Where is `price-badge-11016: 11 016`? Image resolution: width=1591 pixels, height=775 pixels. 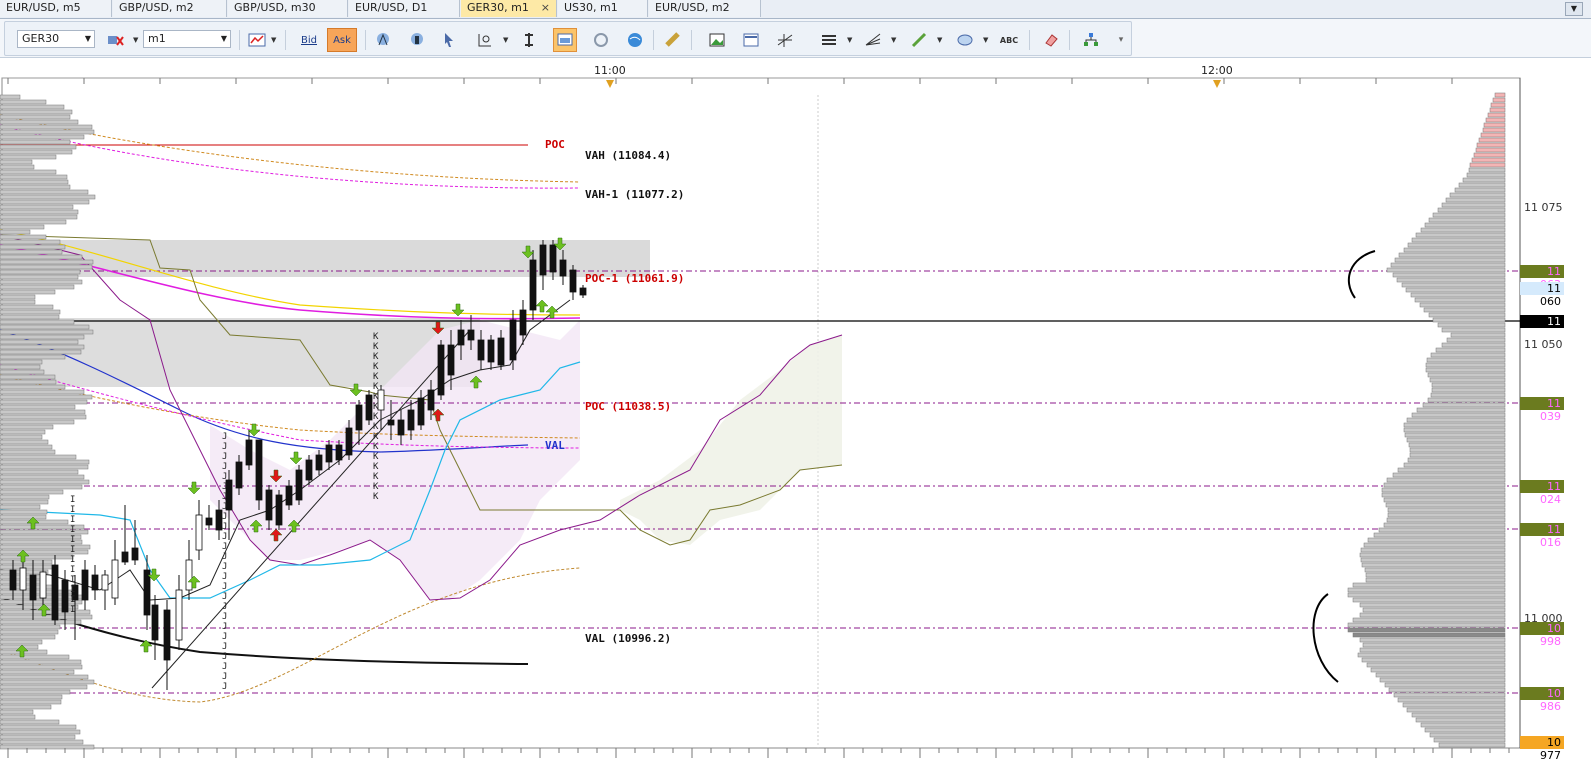 price-badge-11016: 11 016 is located at coordinates (1542, 536).